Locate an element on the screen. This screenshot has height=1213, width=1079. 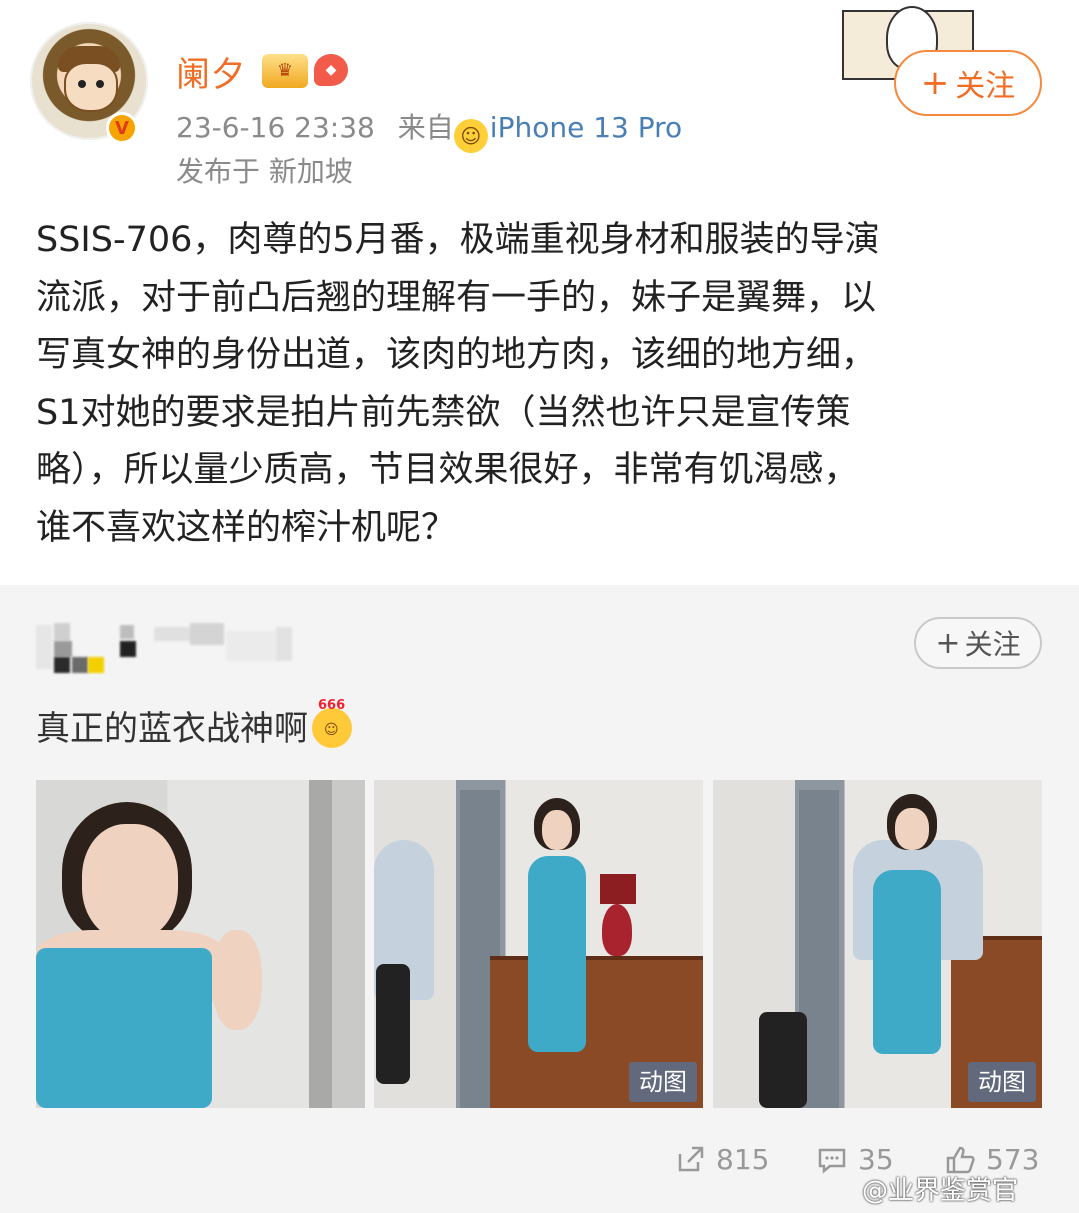
source-prefix: 来自 is located at coordinates (425, 127).